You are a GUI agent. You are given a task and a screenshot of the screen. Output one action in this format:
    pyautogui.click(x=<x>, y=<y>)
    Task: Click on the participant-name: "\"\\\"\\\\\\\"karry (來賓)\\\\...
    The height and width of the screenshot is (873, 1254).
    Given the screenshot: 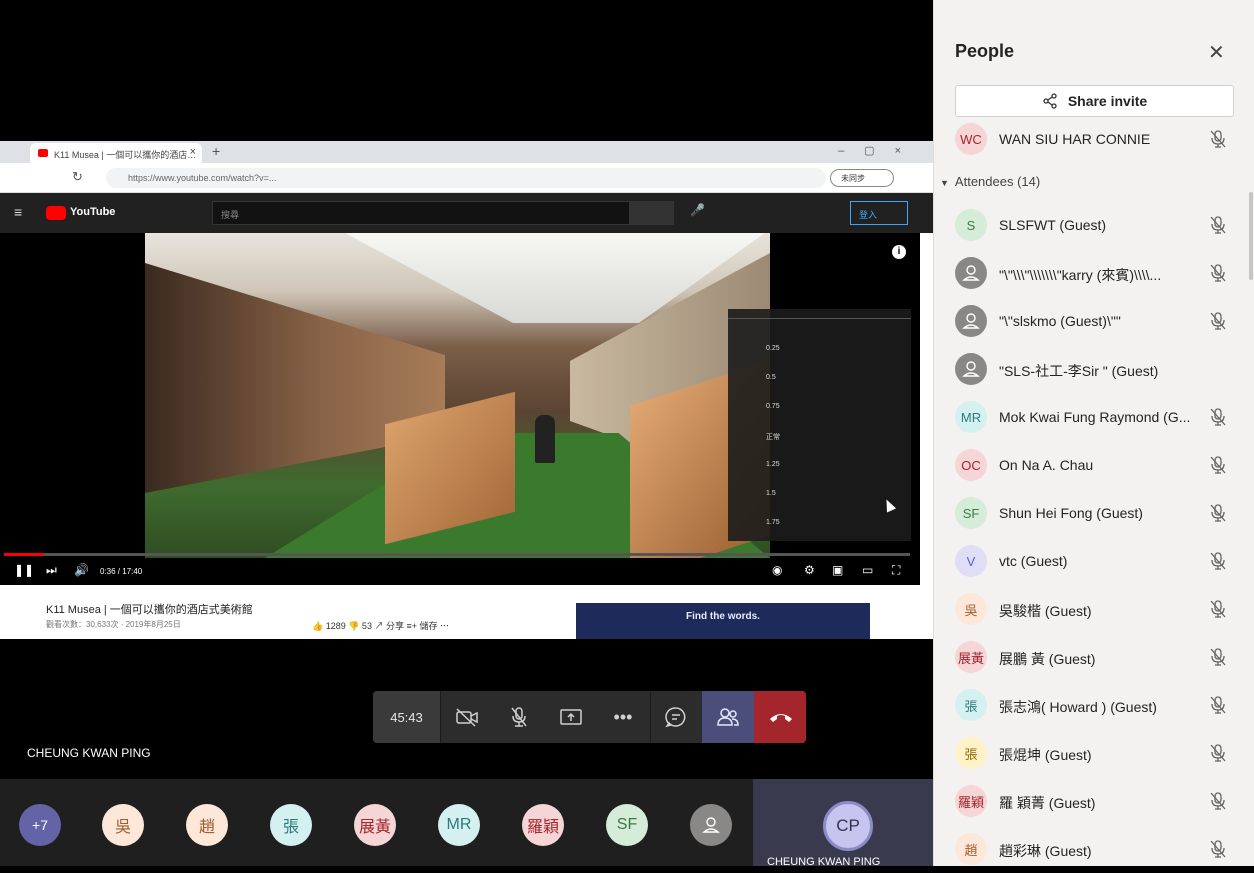 What is the action you would take?
    pyautogui.click(x=1080, y=275)
    